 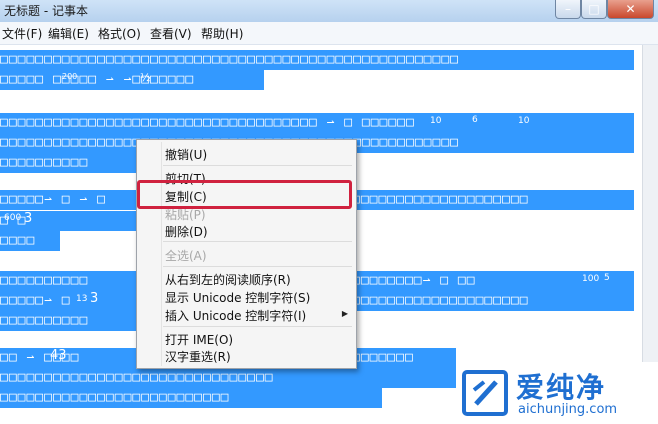 What do you see at coordinates (199, 339) in the screenshot?
I see `menu-item-open-ime: 打开 IME(O)` at bounding box center [199, 339].